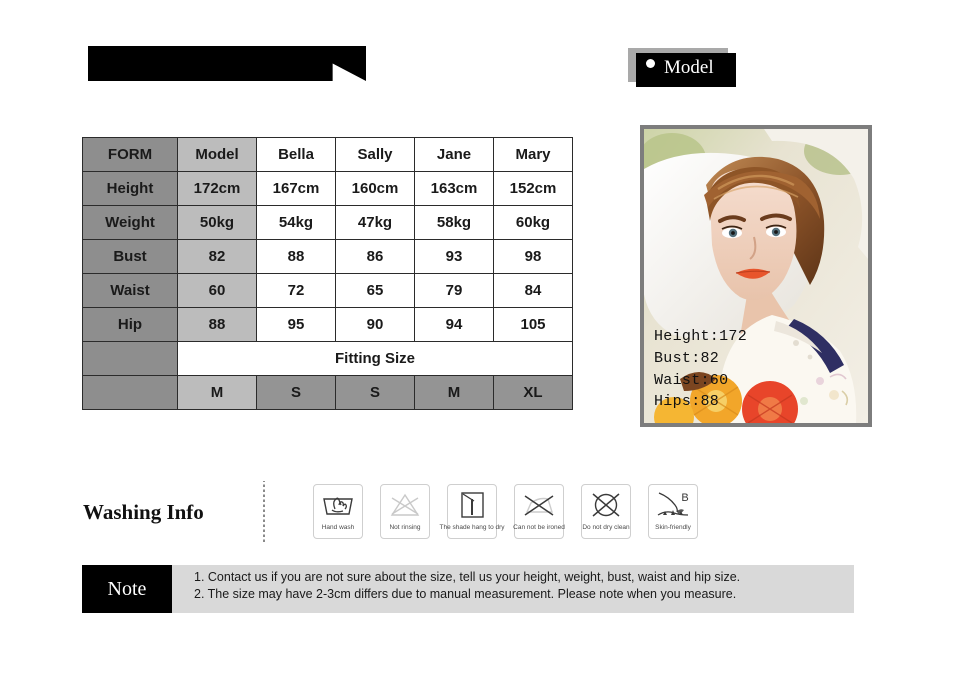  I want to click on model-banner: Model, so click(683, 68).